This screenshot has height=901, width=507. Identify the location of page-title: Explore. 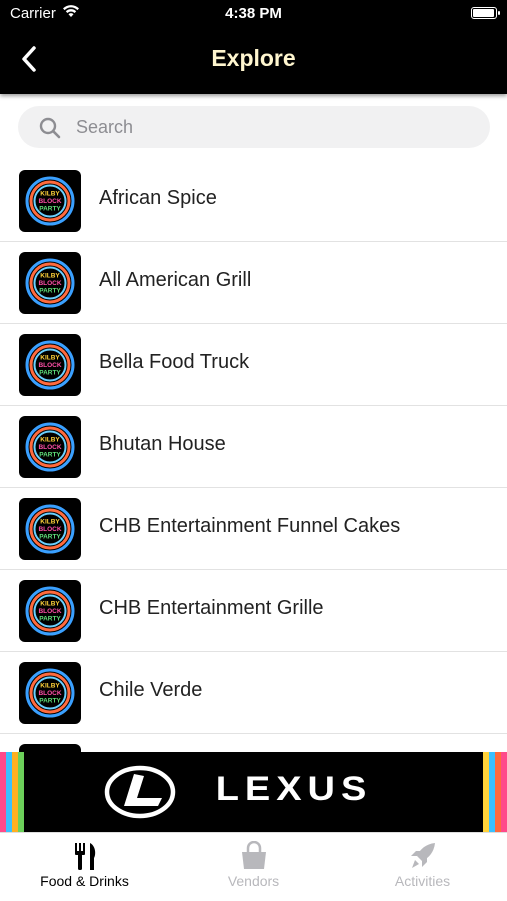
(253, 58).